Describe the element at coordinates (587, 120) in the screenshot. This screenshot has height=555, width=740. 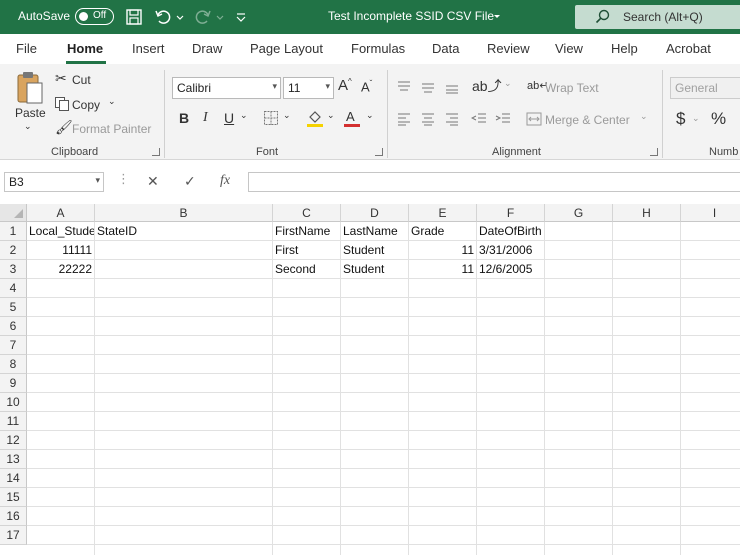
I see `merge-center-button: Merge & Center` at that location.